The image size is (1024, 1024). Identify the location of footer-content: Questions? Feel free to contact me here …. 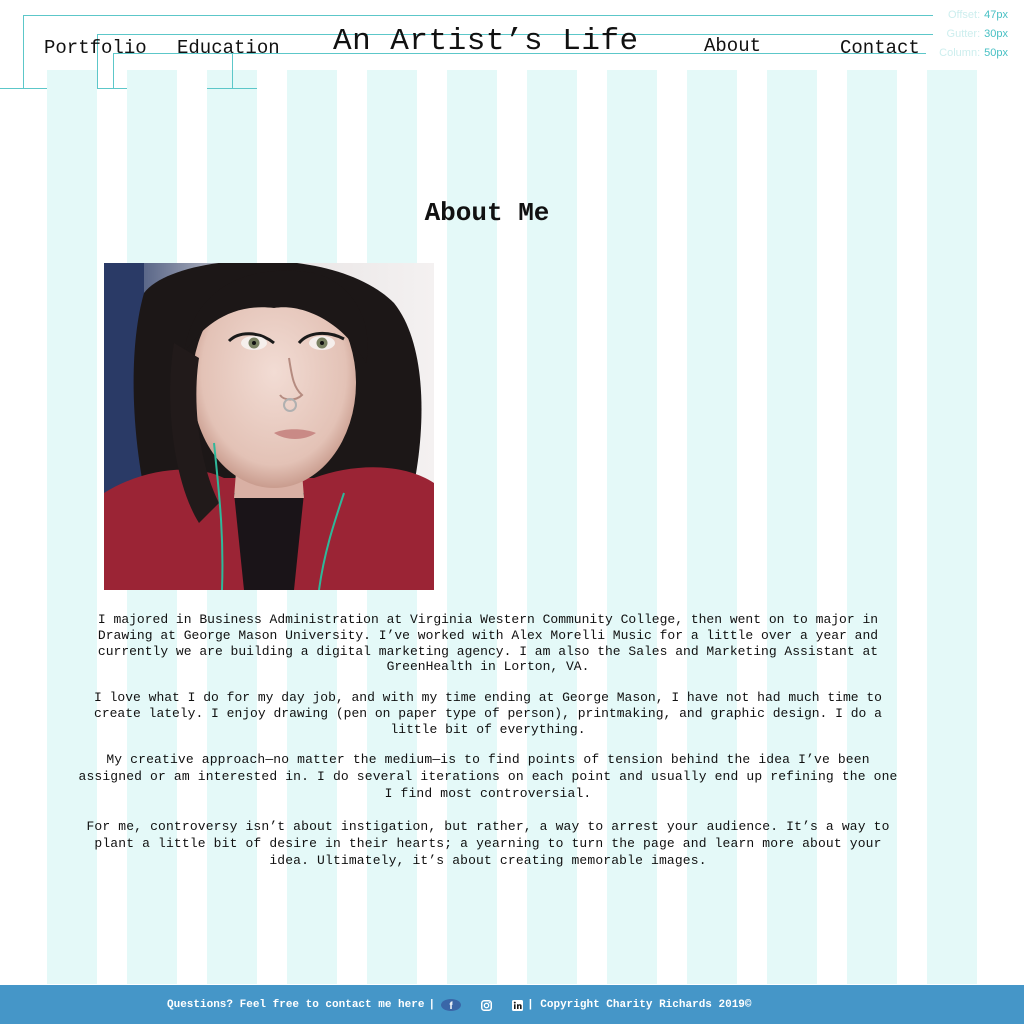
(459, 1005).